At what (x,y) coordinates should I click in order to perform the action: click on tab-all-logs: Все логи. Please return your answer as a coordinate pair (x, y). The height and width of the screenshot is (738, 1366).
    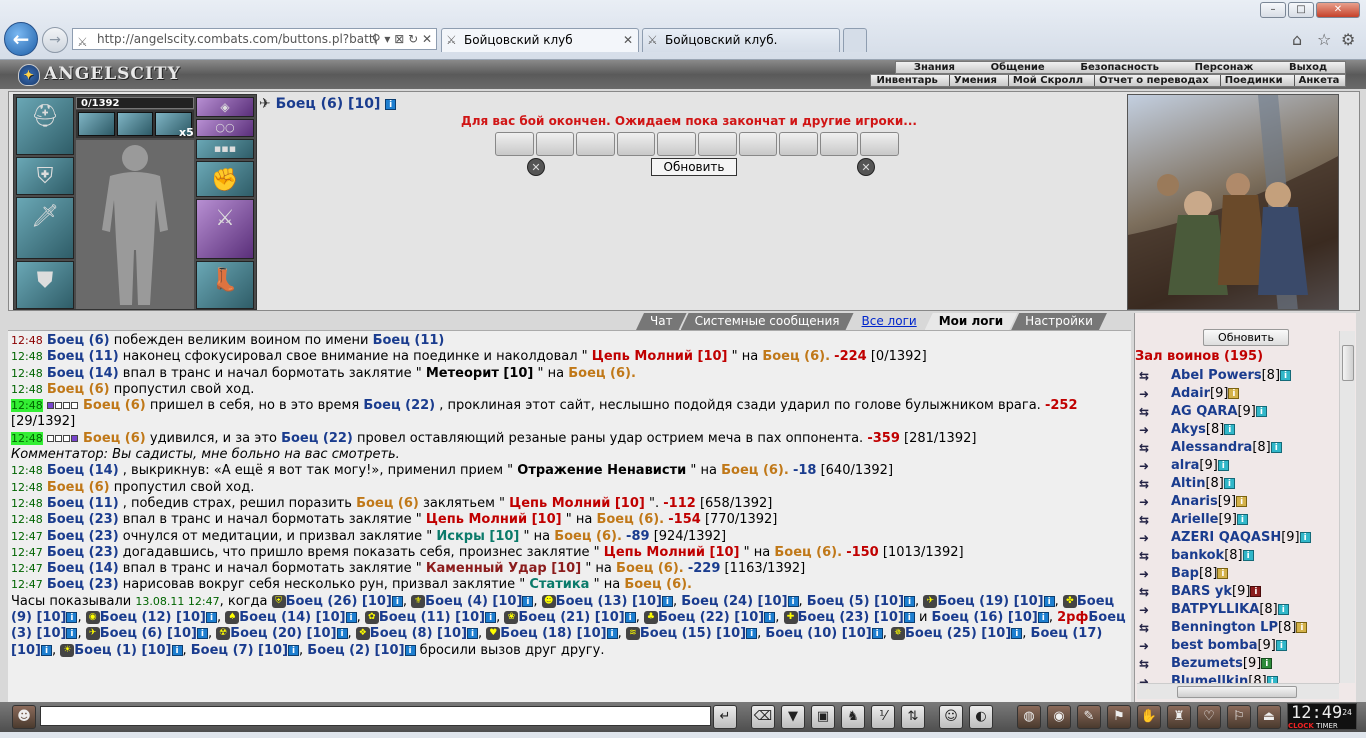
    Looking at the image, I should click on (889, 321).